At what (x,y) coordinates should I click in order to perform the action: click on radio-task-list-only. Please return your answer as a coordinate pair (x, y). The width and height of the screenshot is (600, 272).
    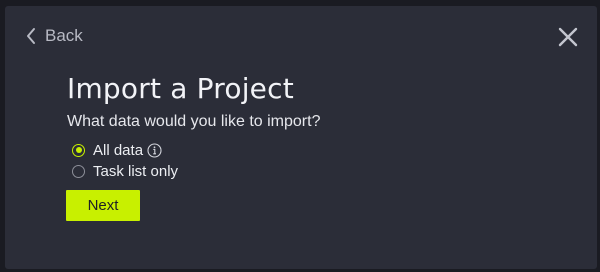
    Looking at the image, I should click on (78, 171).